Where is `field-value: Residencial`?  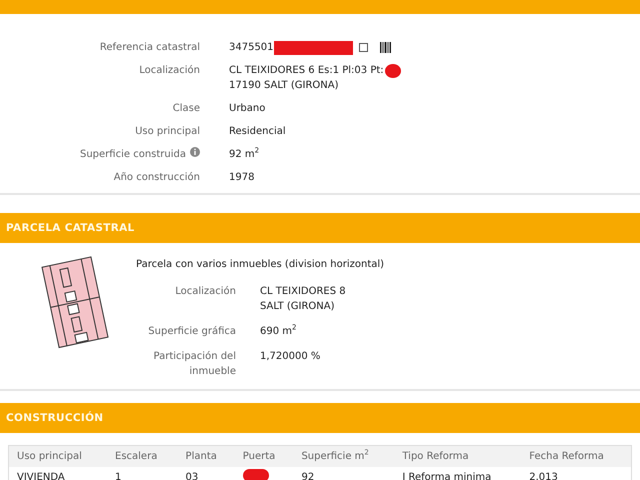
field-value: Residencial is located at coordinates (257, 132).